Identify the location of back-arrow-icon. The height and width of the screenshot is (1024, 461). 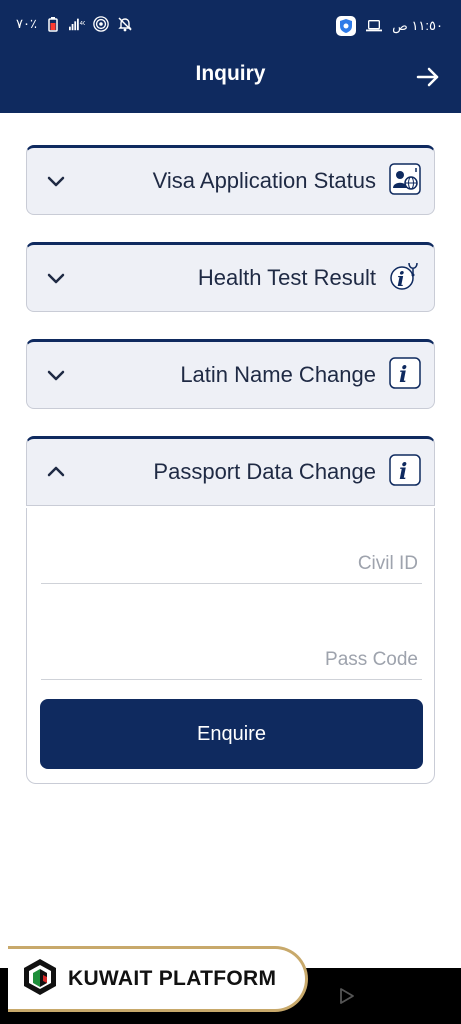
(428, 77).